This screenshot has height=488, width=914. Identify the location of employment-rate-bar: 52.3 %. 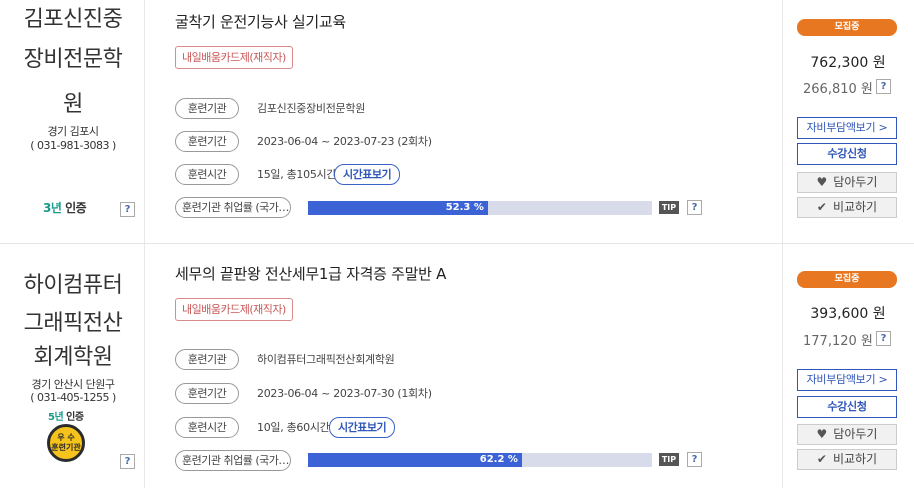
(480, 208).